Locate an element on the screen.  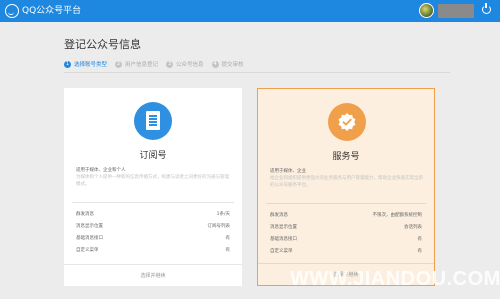
card-title: 服务号 is located at coordinates (346, 157).